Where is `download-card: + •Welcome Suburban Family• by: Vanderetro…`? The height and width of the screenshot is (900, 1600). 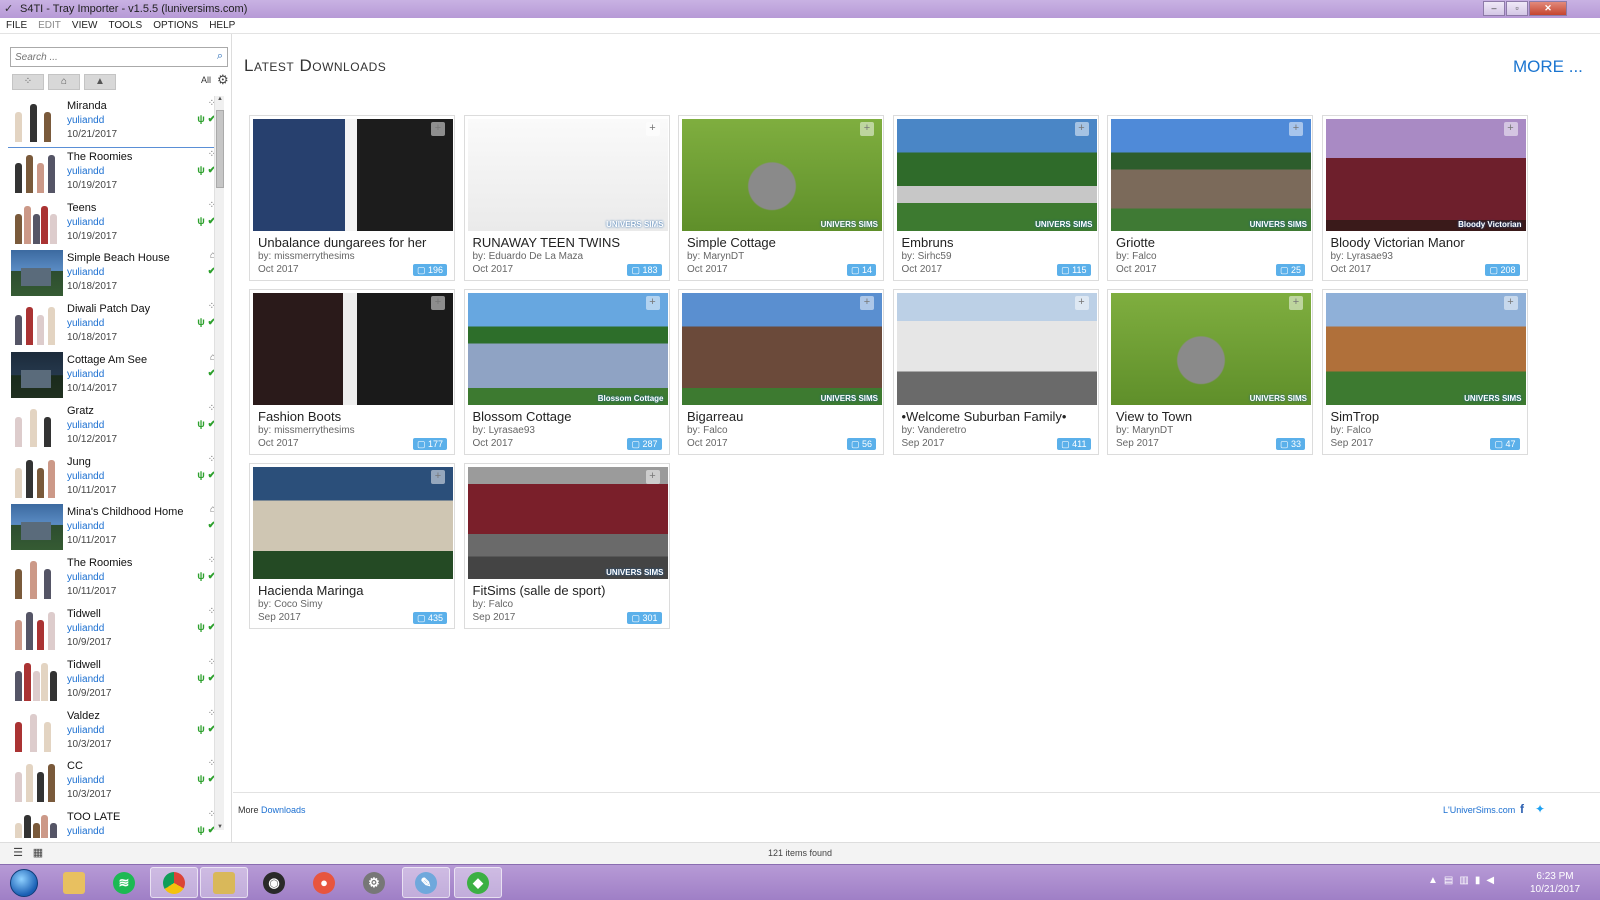 download-card: + •Welcome Suburban Family• by: Vanderetro… is located at coordinates (995, 372).